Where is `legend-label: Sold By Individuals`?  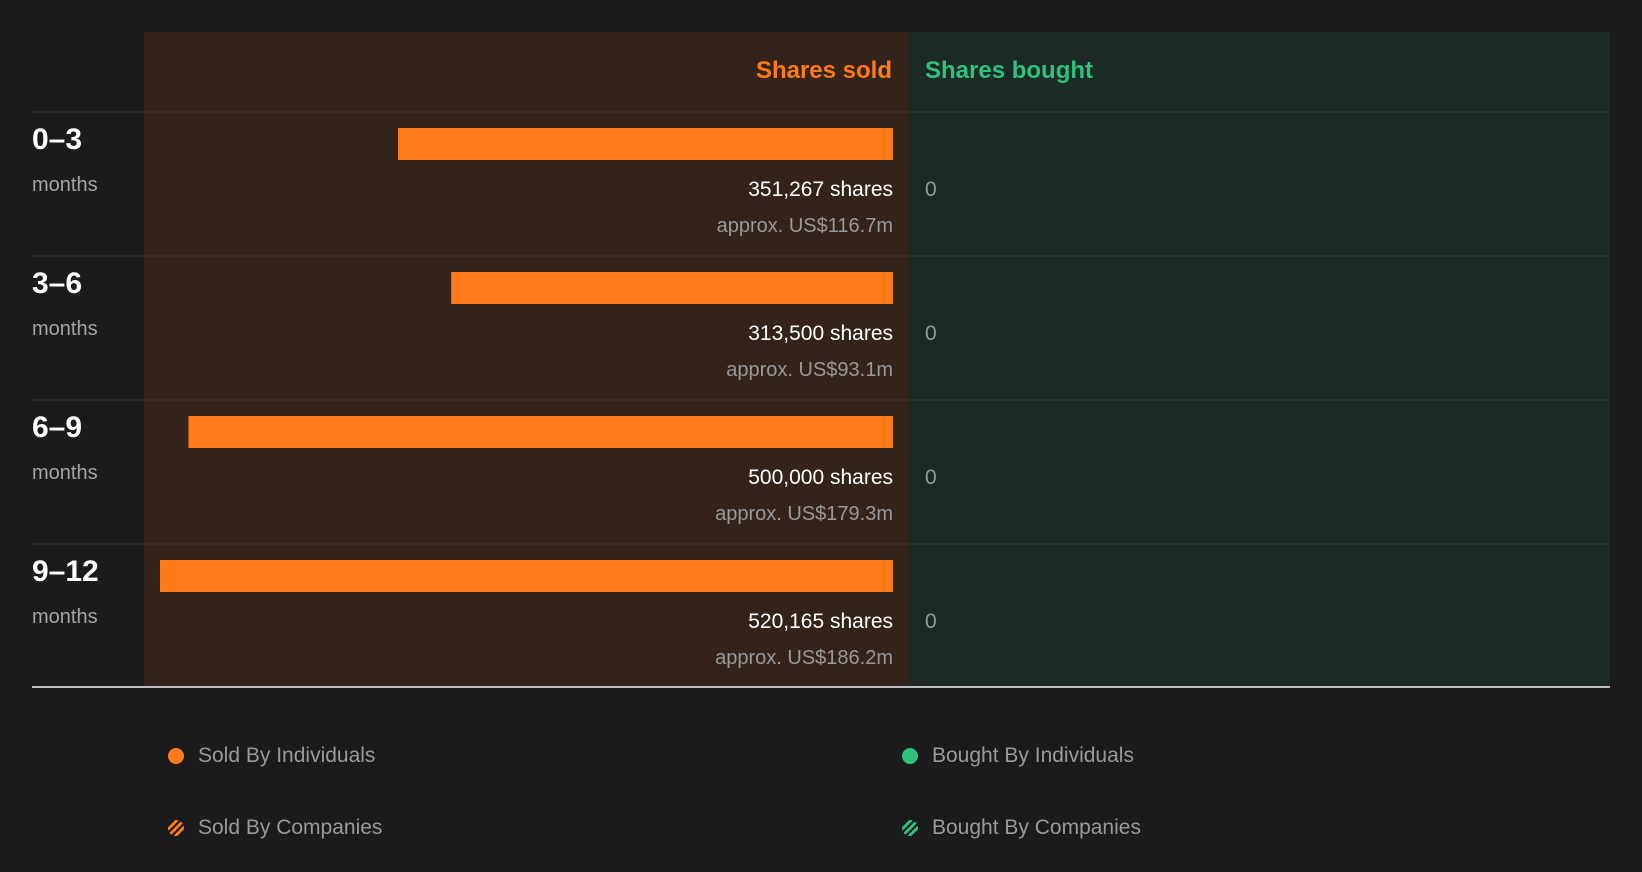
legend-label: Sold By Individuals is located at coordinates (287, 755).